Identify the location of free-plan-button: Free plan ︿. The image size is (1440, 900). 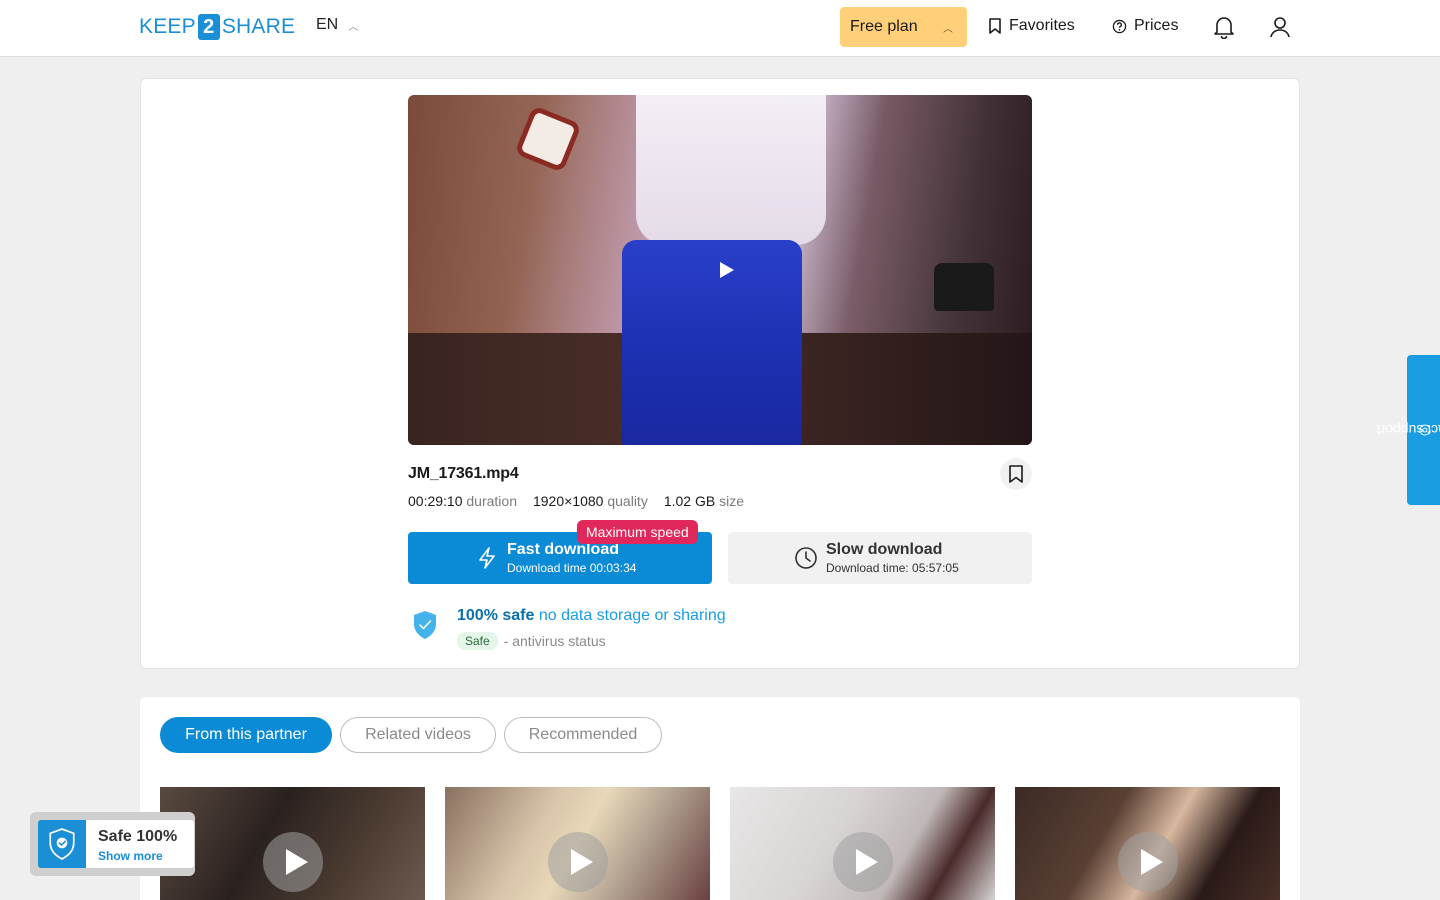
(903, 27).